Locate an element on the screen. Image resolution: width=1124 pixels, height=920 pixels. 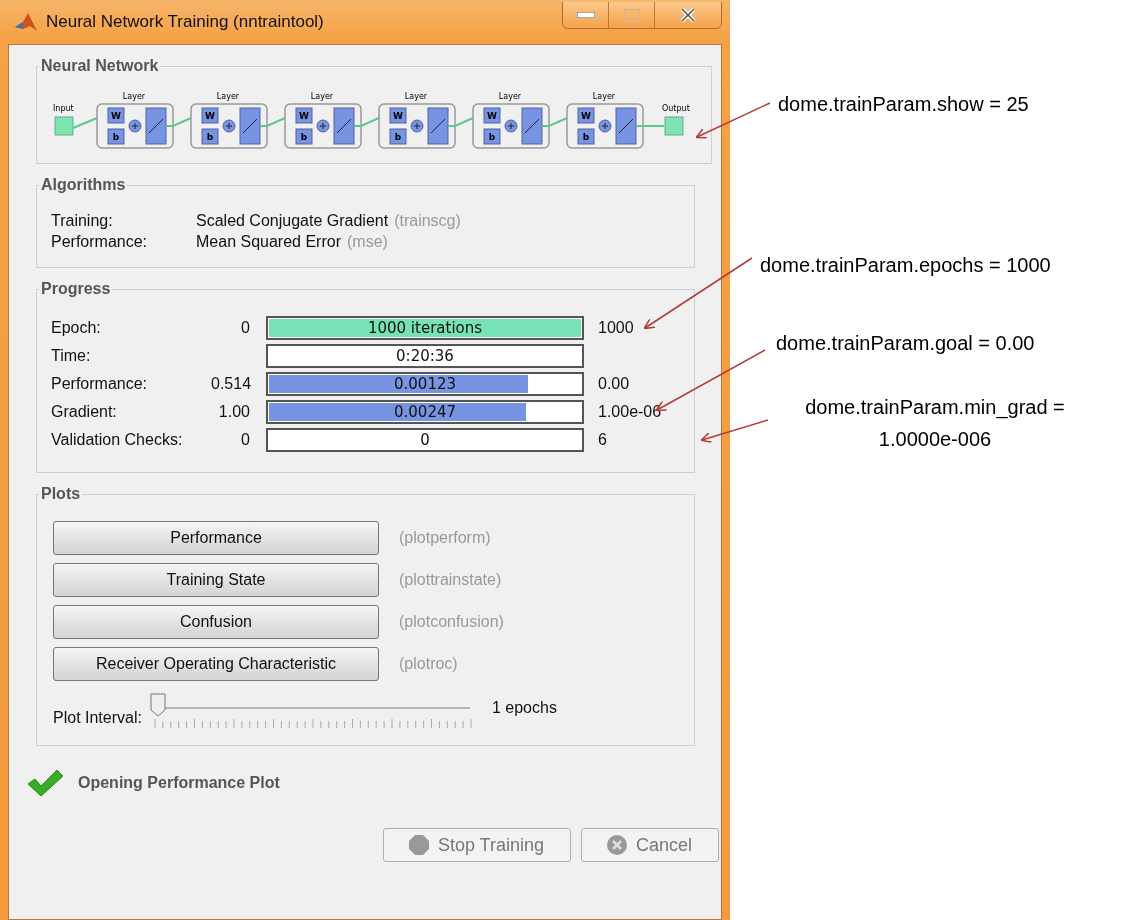
start-value: 0.514 is located at coordinates (231, 383).